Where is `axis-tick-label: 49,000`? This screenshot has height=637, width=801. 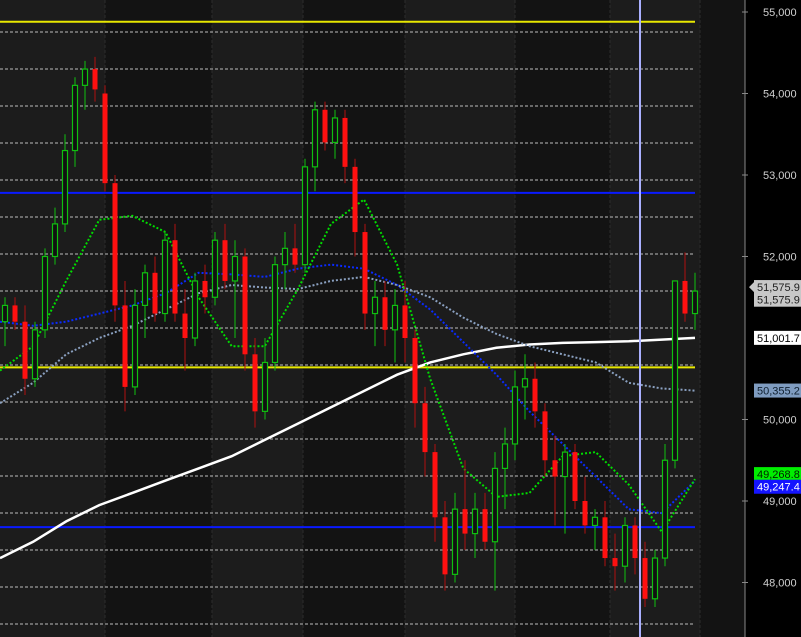 axis-tick-label: 49,000 is located at coordinates (780, 502).